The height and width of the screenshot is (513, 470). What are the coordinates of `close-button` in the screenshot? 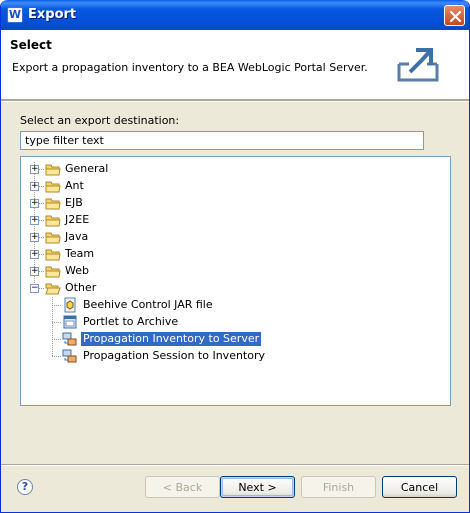 It's located at (454, 15).